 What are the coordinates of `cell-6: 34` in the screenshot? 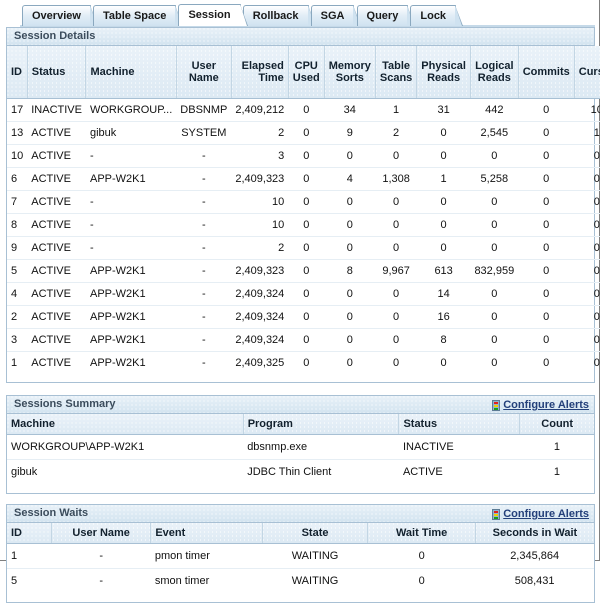 It's located at (350, 110).